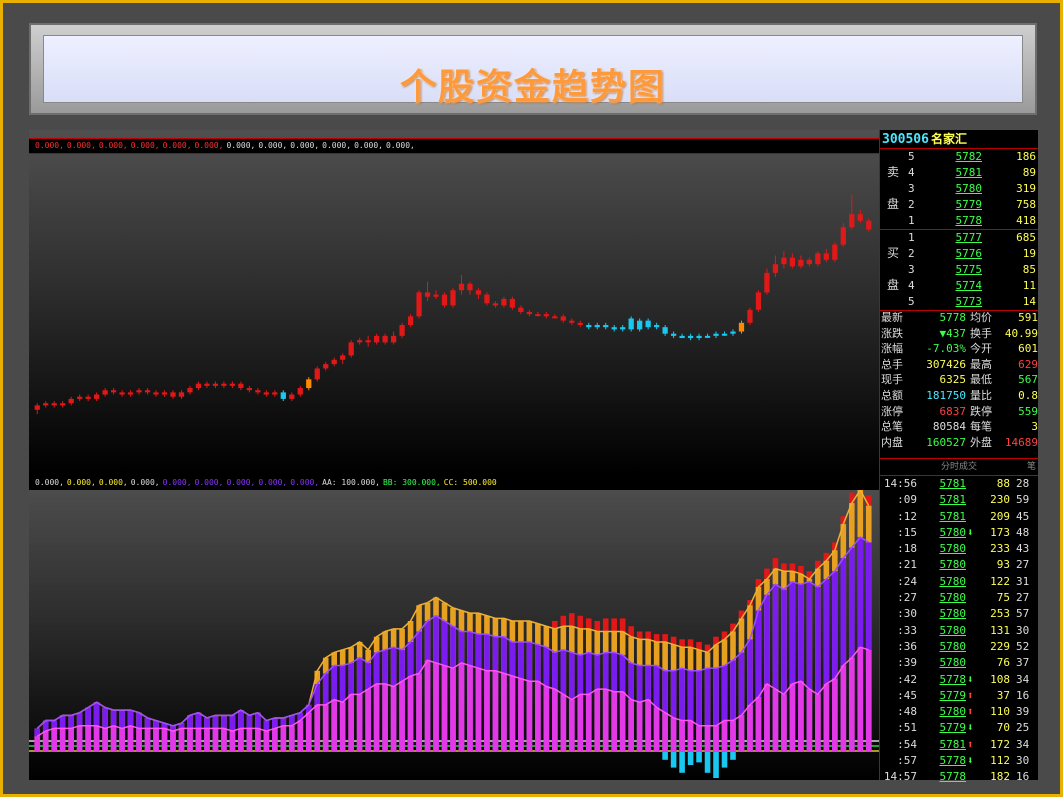 This screenshot has width=1063, height=797. Describe the element at coordinates (959, 696) in the screenshot. I see `tick-row: :45 5779 ⬆ 37 16` at that location.